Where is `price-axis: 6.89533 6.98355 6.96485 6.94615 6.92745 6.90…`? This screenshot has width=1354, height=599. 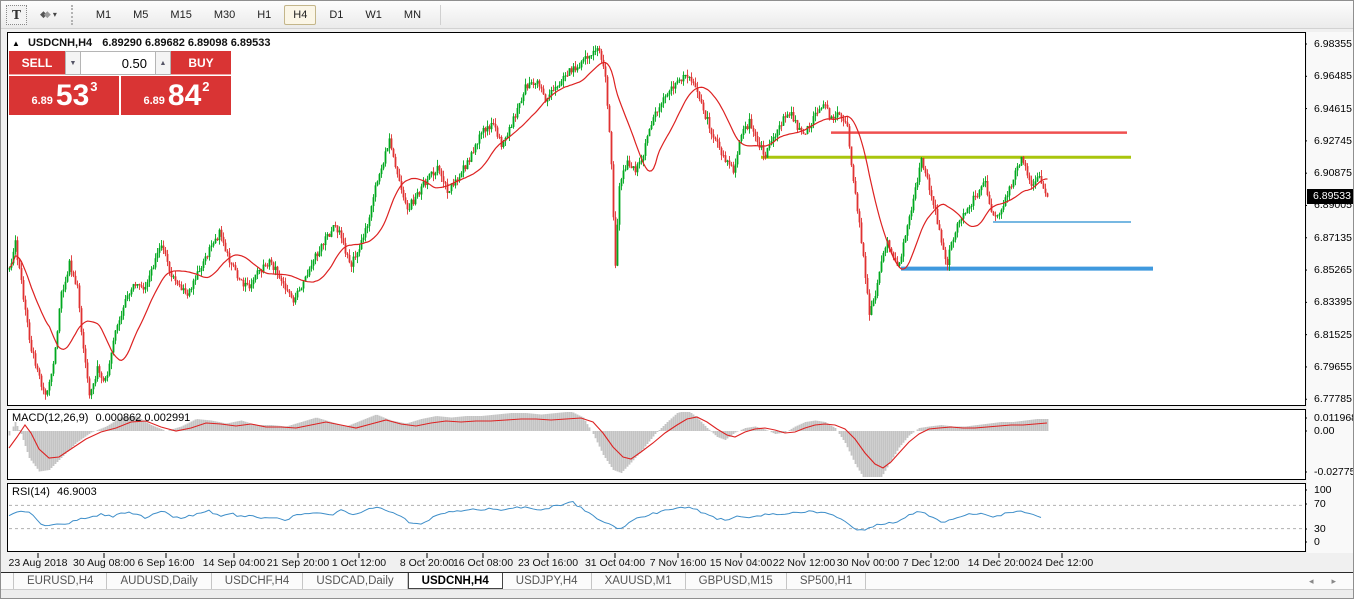
price-axis: 6.89533 6.98355 6.96485 6.94615 6.92745 6.90… is located at coordinates (1330, 292).